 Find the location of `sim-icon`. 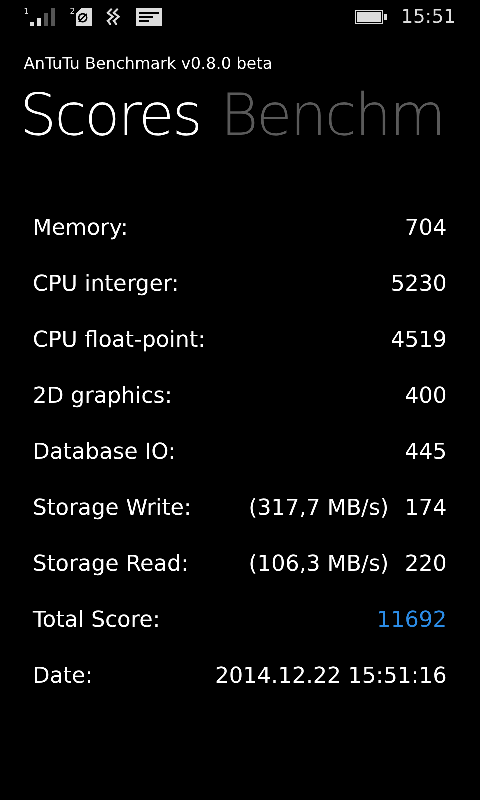

sim-icon is located at coordinates (84, 17).